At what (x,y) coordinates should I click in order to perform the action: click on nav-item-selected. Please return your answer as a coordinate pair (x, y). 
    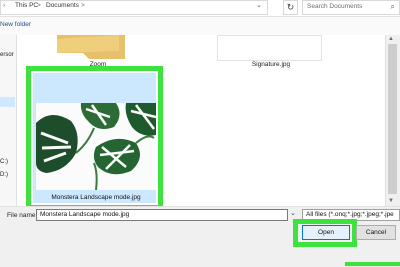
    Looking at the image, I should click on (7, 102).